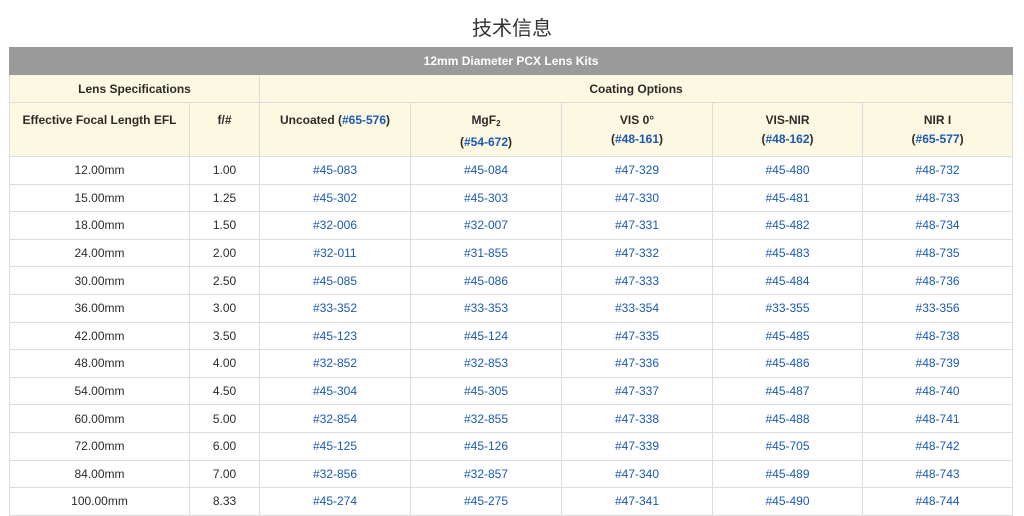 This screenshot has width=1024, height=516. What do you see at coordinates (937, 446) in the screenshot?
I see `part-number-nir1: #48-742` at bounding box center [937, 446].